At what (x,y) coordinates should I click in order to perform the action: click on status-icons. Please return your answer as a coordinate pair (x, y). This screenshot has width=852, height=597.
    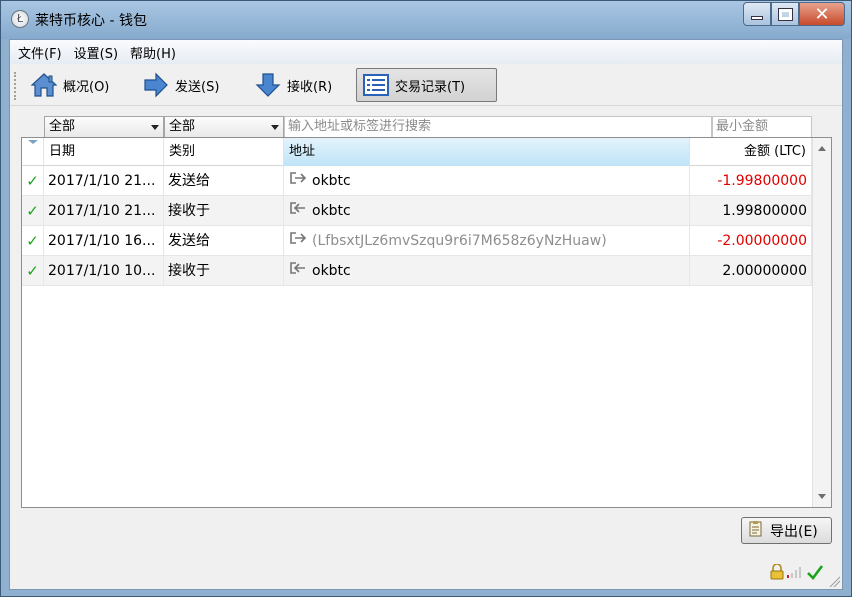
    Looking at the image, I should click on (797, 573).